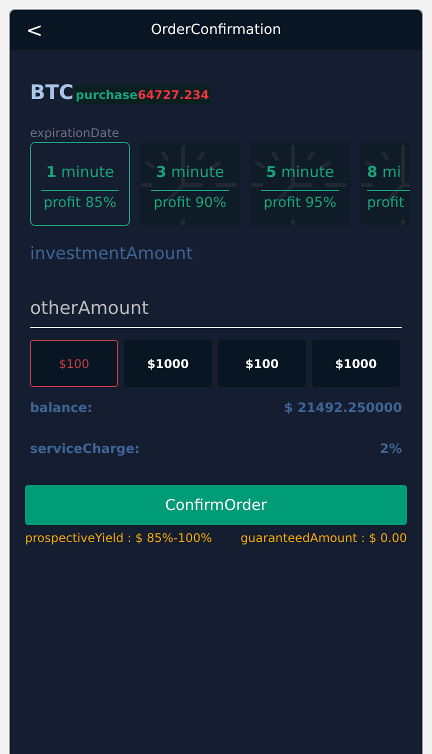 This screenshot has height=754, width=432. I want to click on coin-symbol: BTC, so click(52, 92).